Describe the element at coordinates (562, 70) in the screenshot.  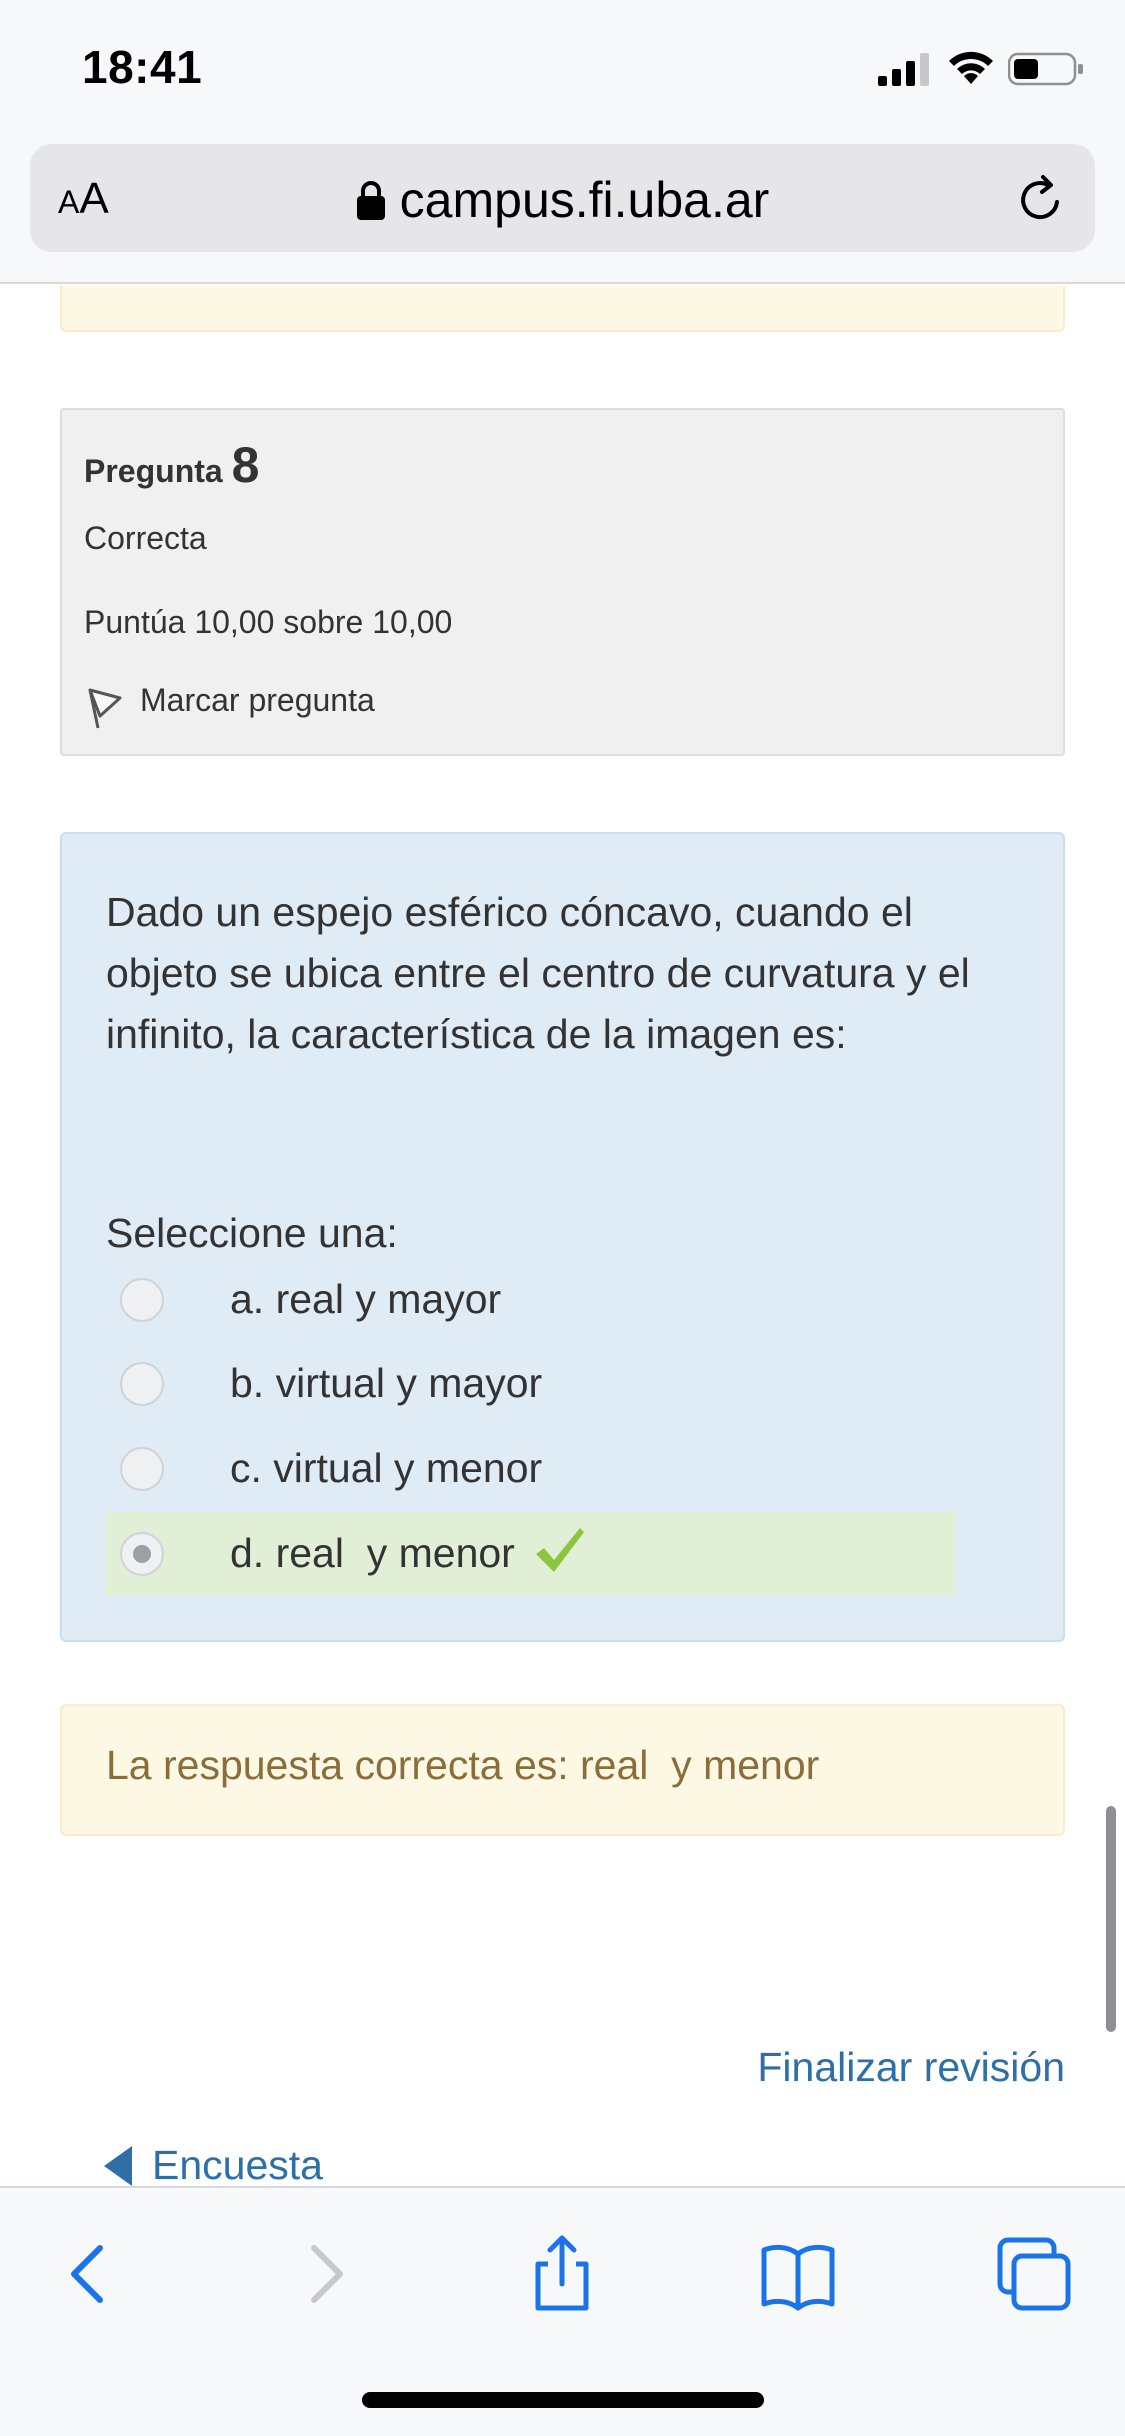
I see `status-bar: 18:41` at that location.